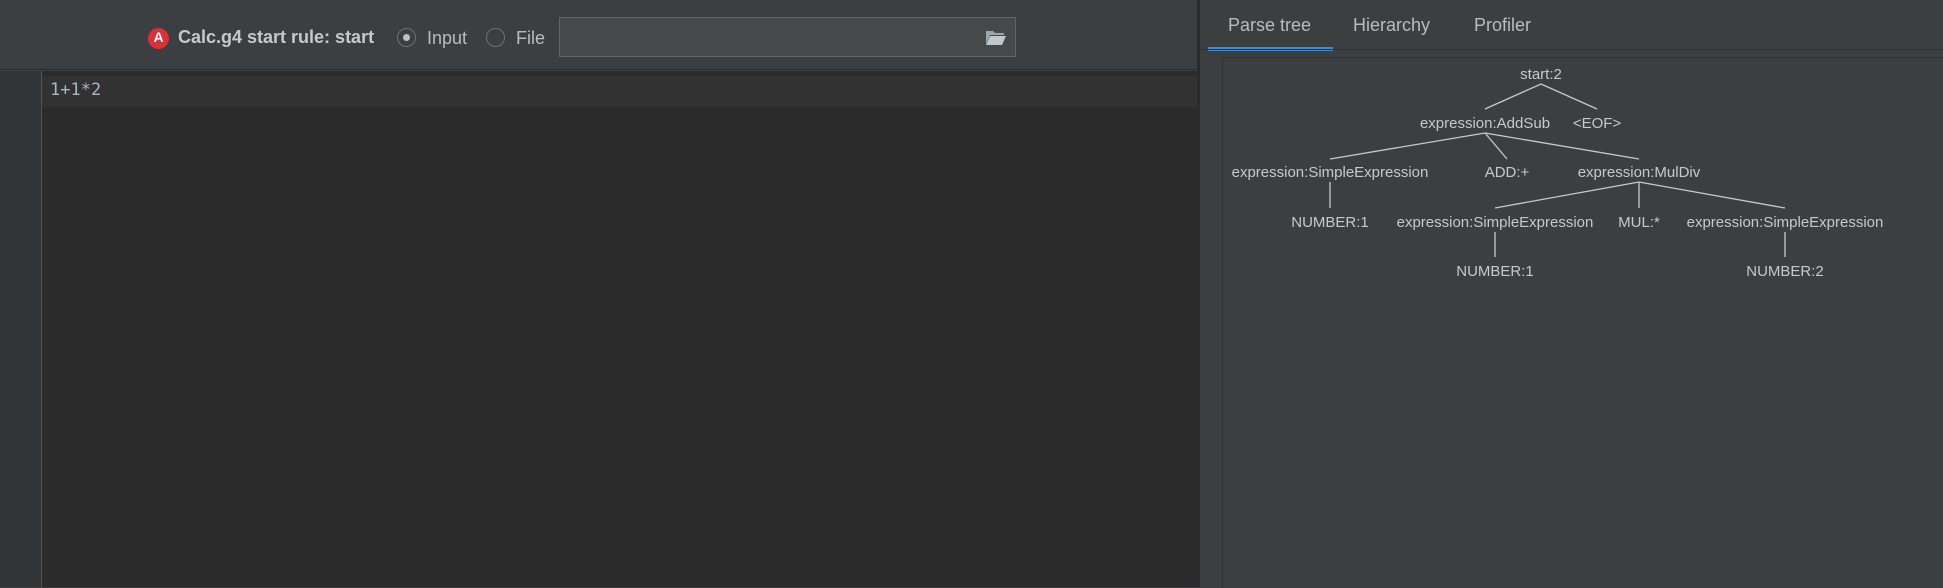 Image resolution: width=1943 pixels, height=588 pixels. I want to click on antlr-icon-letter: A, so click(158, 37).